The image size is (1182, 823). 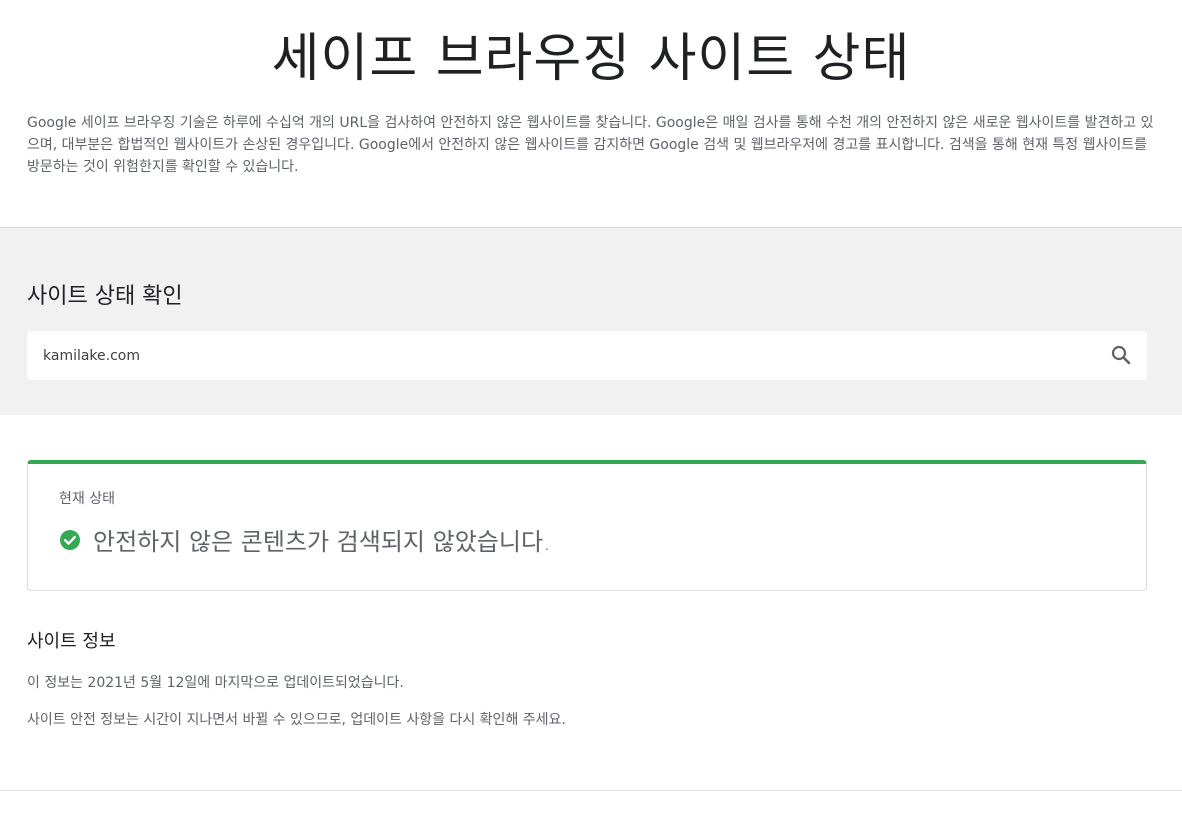 I want to click on status-row: 안전하지 않은 콘텐츠가 검색되지 않았습니다., so click(x=305, y=539).